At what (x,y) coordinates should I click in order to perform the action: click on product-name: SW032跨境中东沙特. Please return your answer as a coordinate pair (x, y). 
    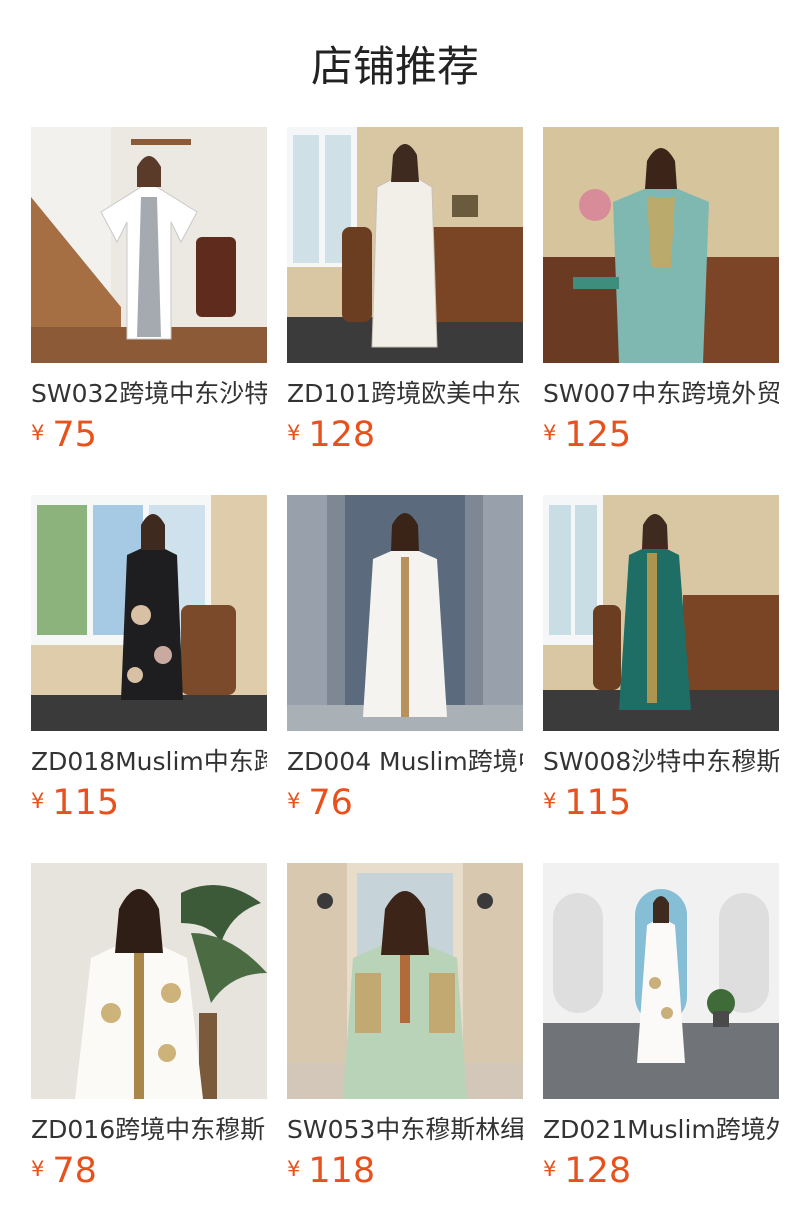
    Looking at the image, I should click on (149, 394).